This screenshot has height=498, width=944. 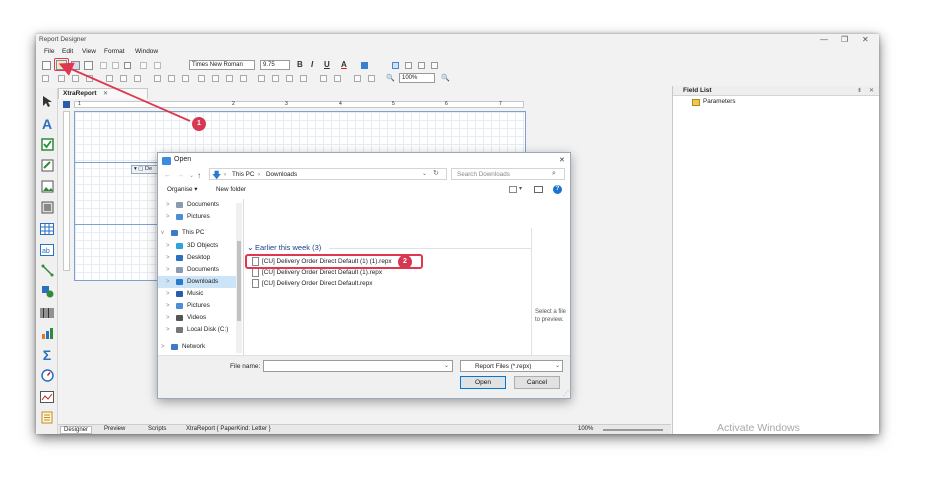 I want to click on annotation-arrow, so click(x=124, y=92).